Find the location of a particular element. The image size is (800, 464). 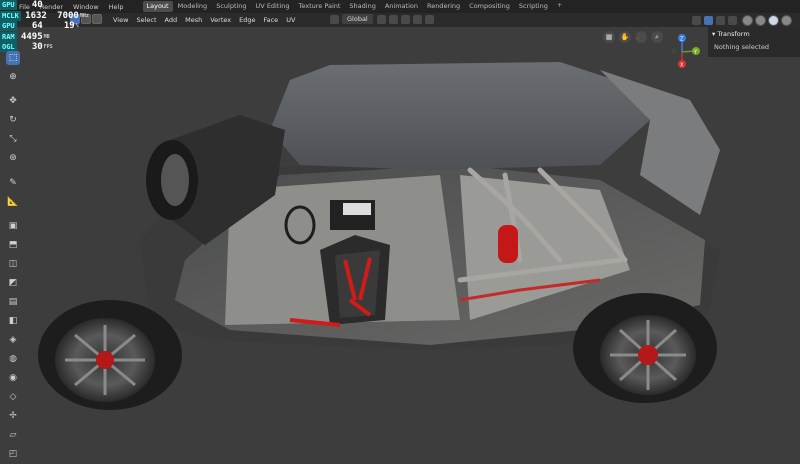

tab-scripting: Scripting is located at coordinates (533, 6).